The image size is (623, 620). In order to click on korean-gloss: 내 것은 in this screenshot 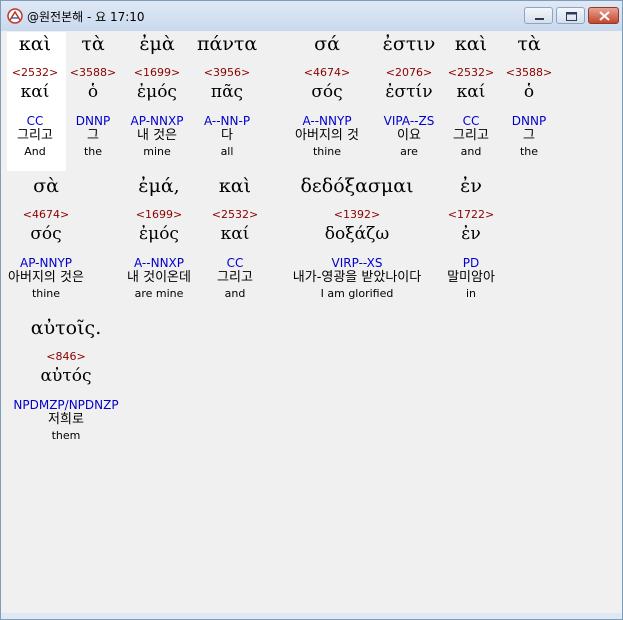, I will do `click(156, 135)`.